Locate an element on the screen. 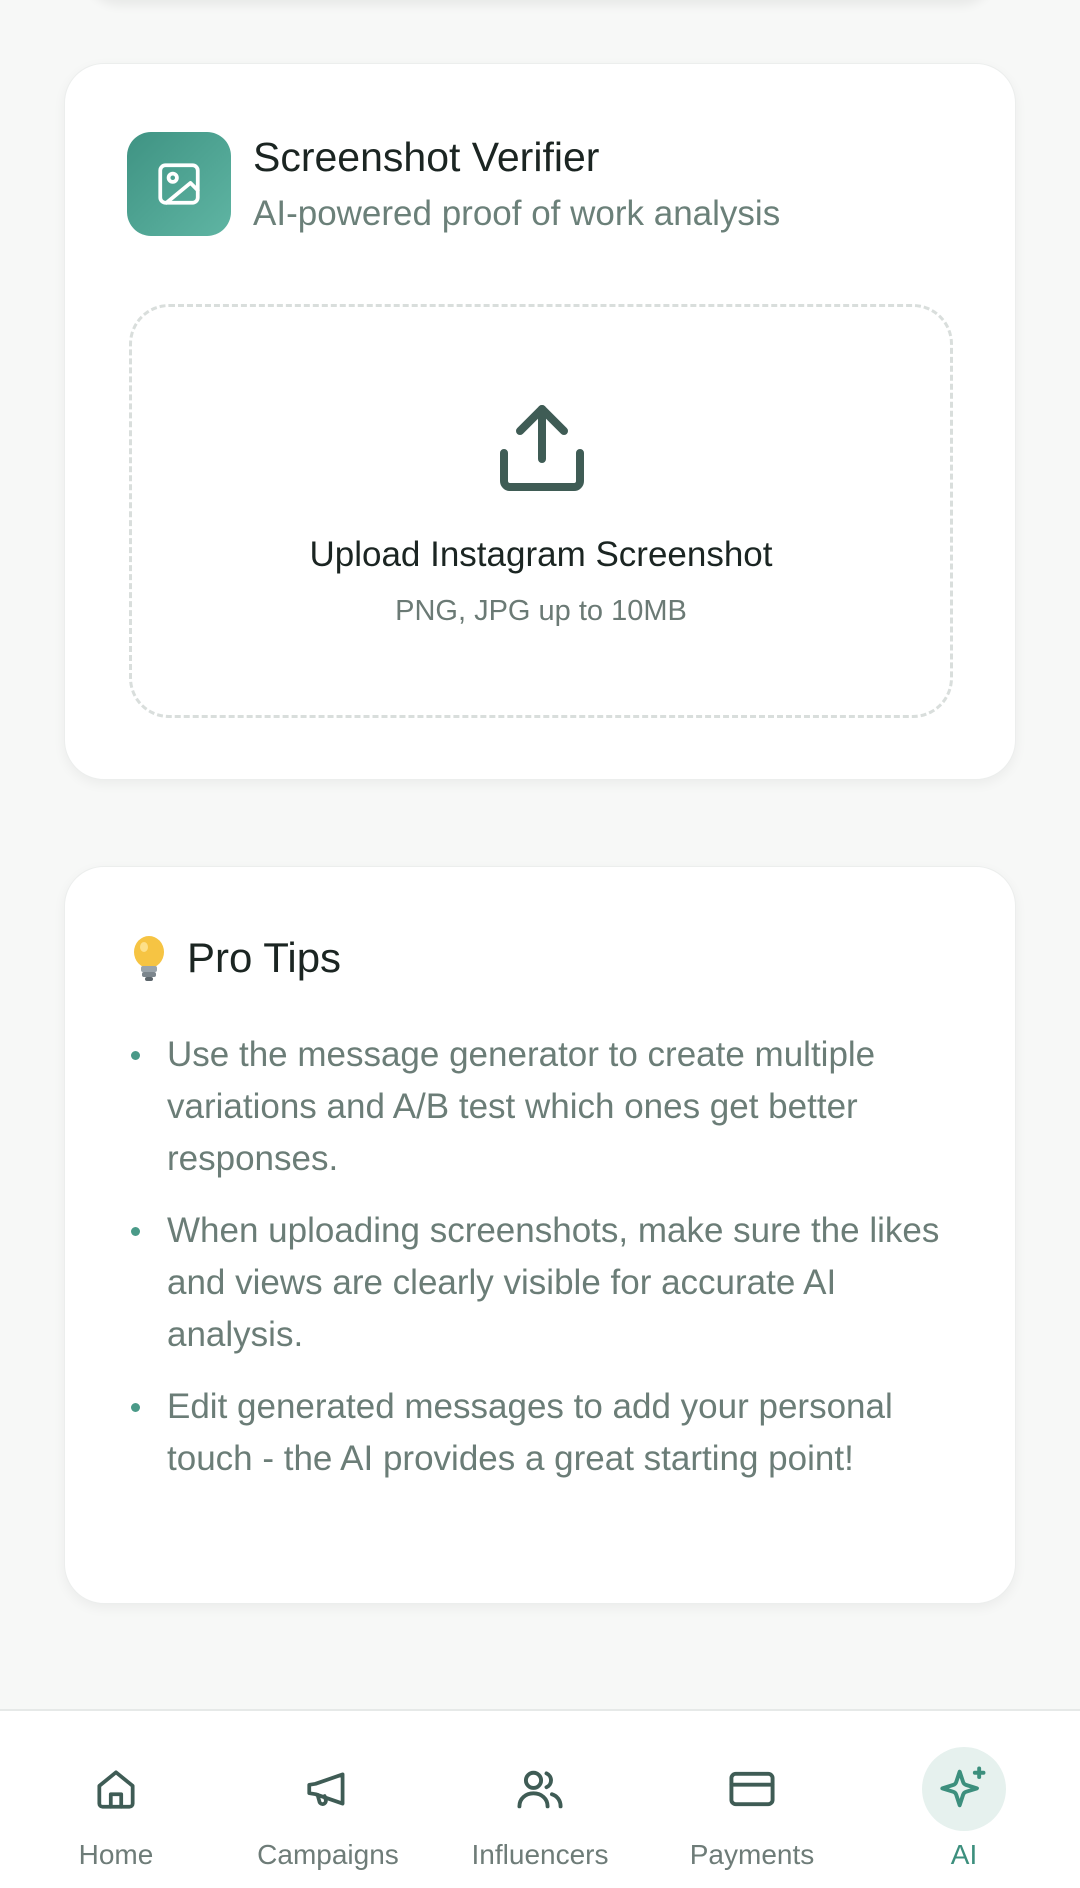 Image resolution: width=1080 pixels, height=1888 pixels. lightbulb-icon is located at coordinates (149, 958).